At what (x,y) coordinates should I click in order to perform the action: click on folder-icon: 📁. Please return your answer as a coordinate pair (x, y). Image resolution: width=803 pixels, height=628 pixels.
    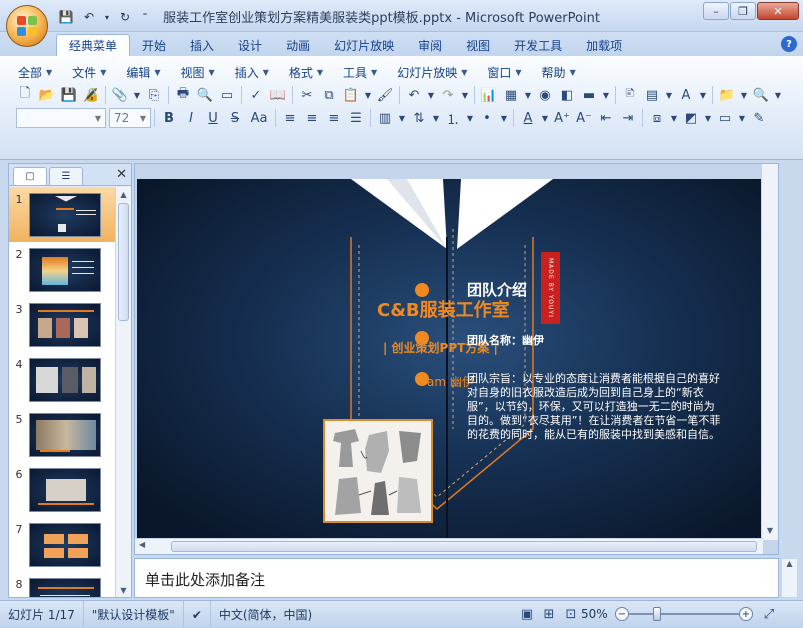
    Looking at the image, I should click on (727, 95).